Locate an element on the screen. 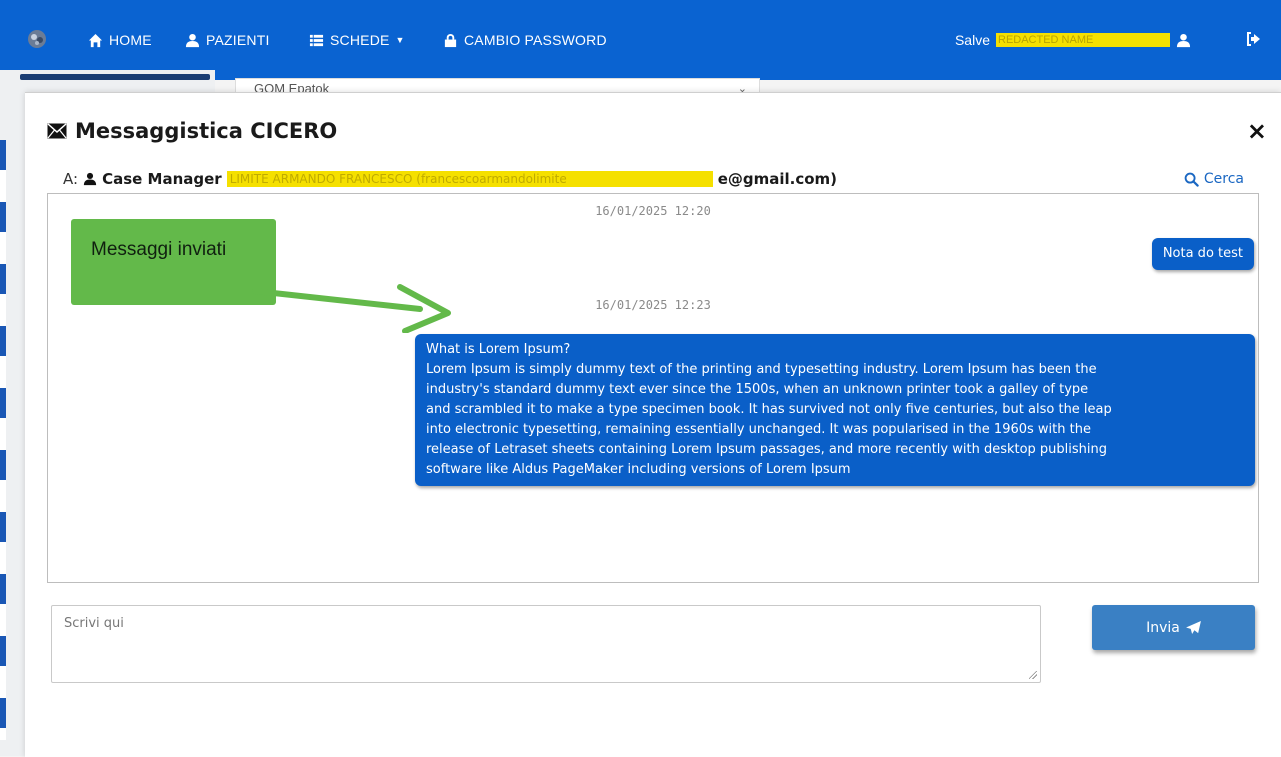 This screenshot has height=757, width=1281. sent-message-bubble: Nota do test is located at coordinates (1202, 254).